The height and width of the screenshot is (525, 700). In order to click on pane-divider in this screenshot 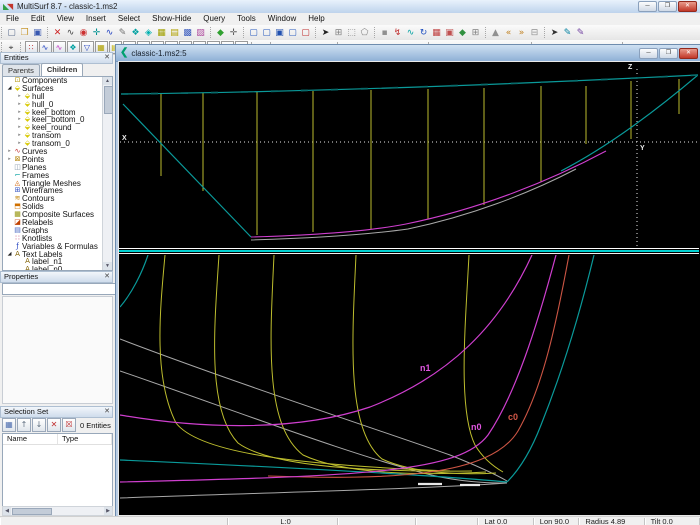, I will do `click(409, 251)`.